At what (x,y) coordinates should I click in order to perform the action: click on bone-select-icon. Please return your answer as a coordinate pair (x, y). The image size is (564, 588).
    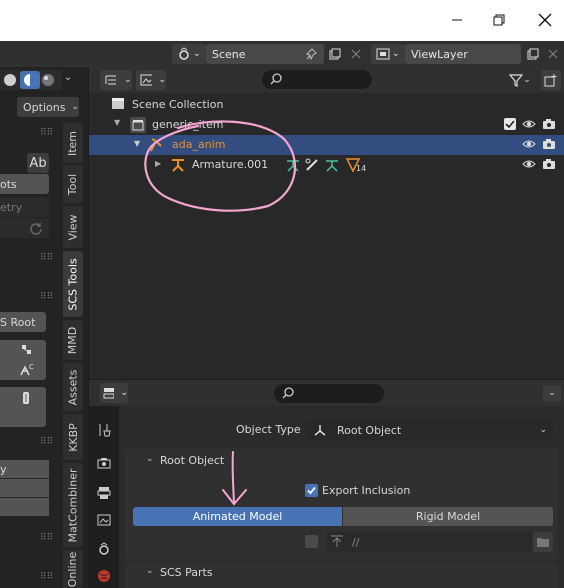
    Looking at the image, I should click on (26, 350).